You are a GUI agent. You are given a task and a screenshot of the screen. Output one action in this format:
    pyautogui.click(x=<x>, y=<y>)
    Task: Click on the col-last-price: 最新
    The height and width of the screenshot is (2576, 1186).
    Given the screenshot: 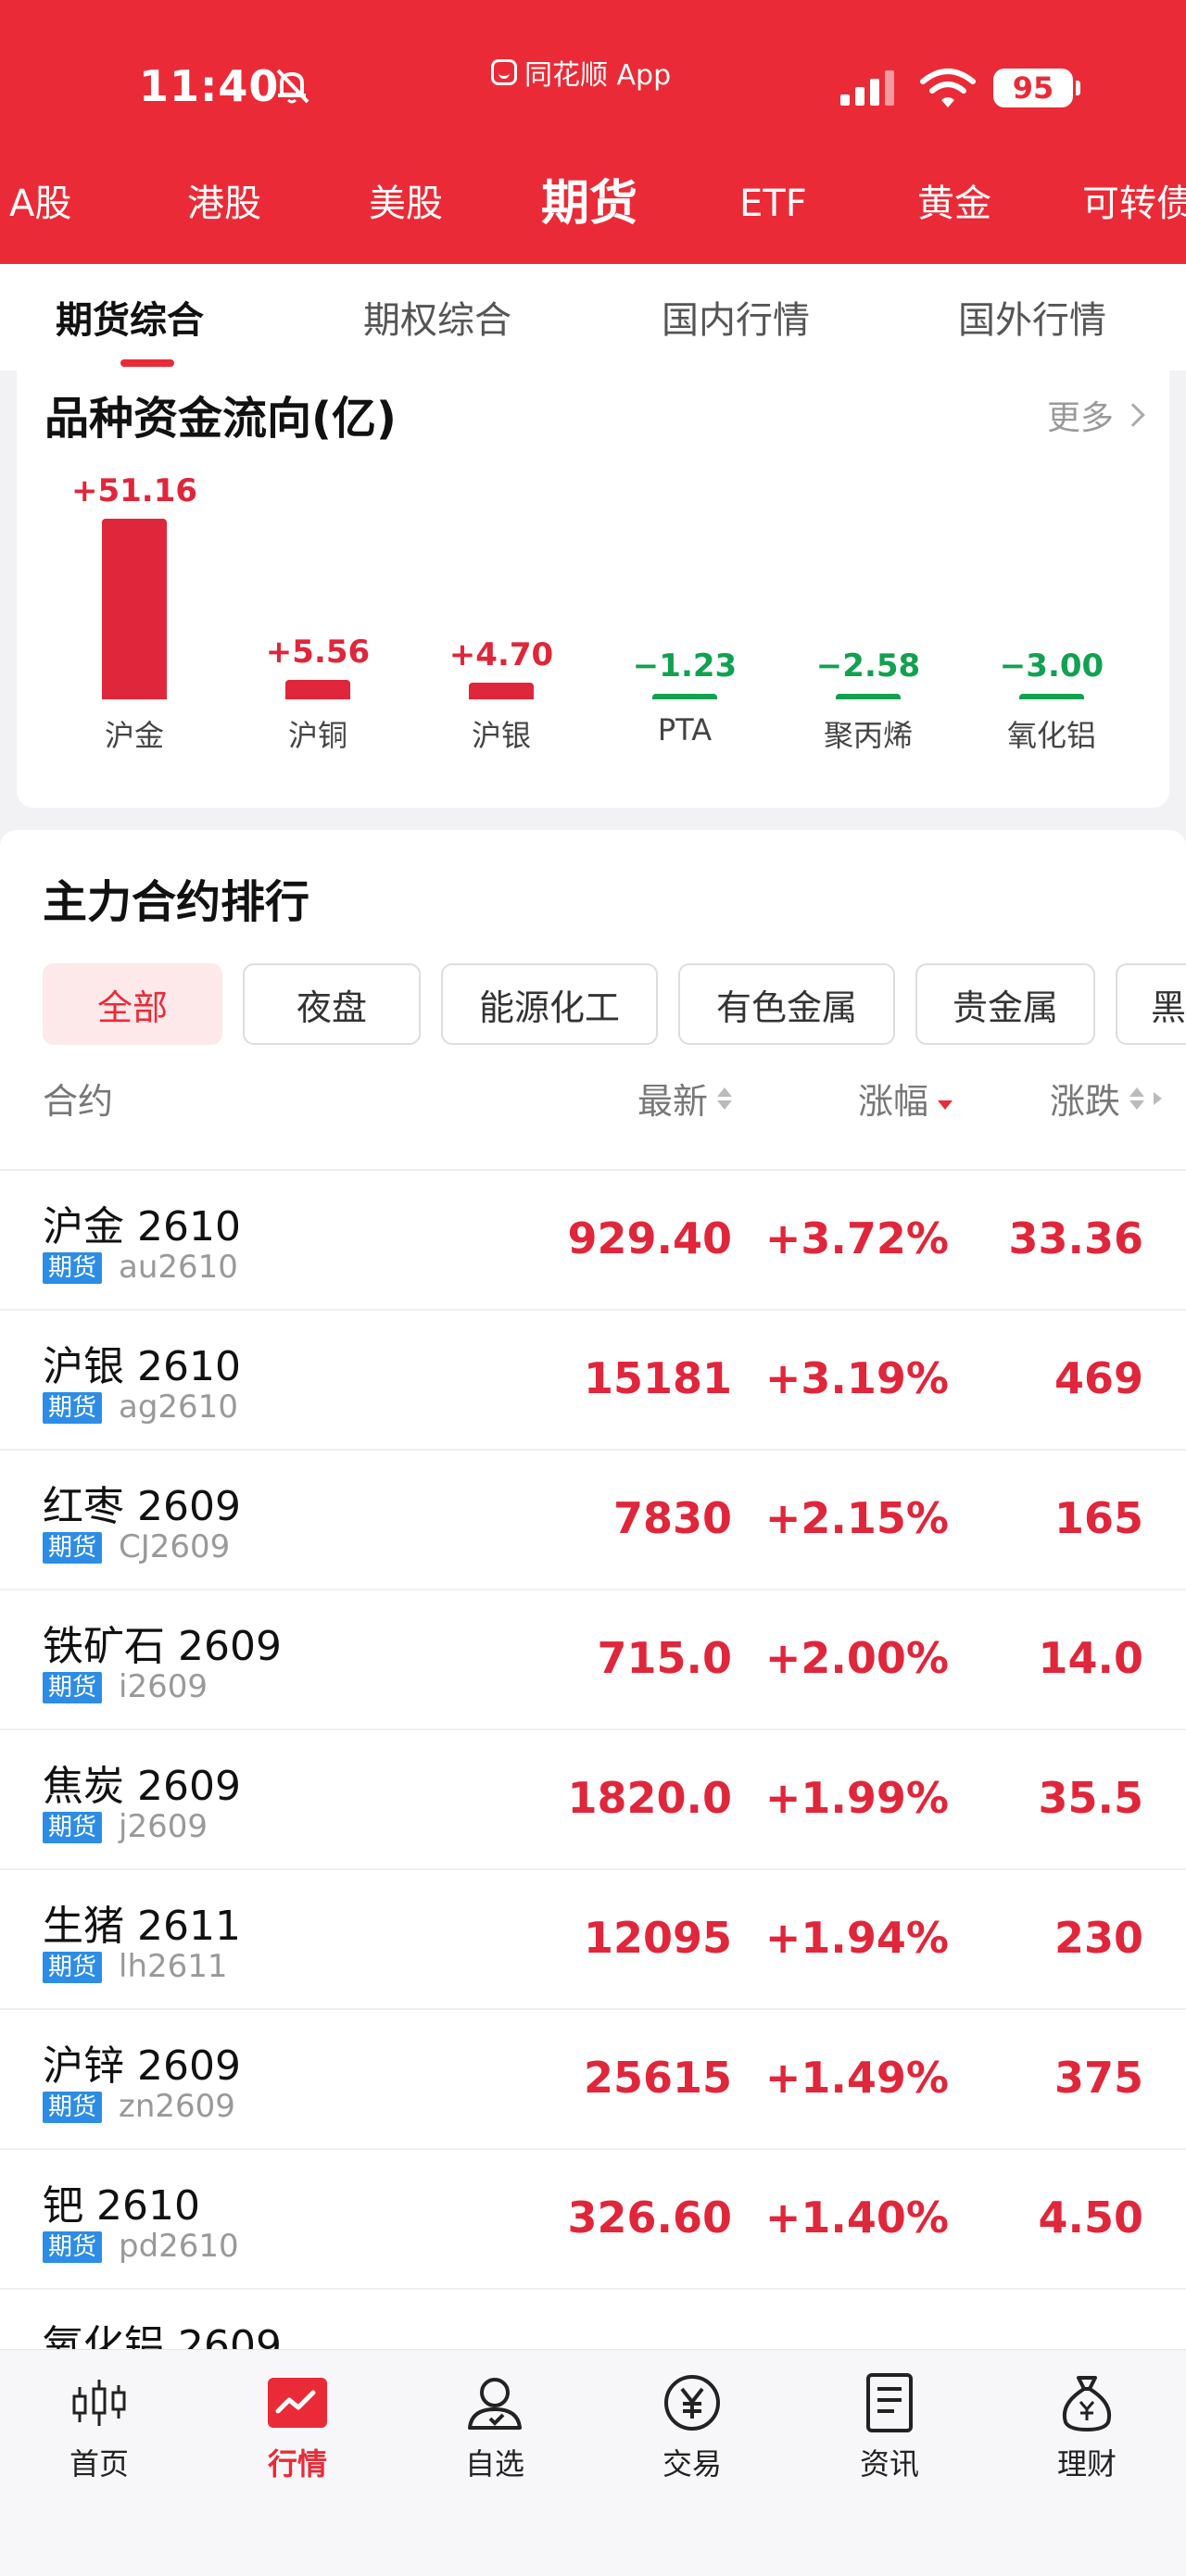 What is the action you would take?
    pyautogui.click(x=684, y=1098)
    